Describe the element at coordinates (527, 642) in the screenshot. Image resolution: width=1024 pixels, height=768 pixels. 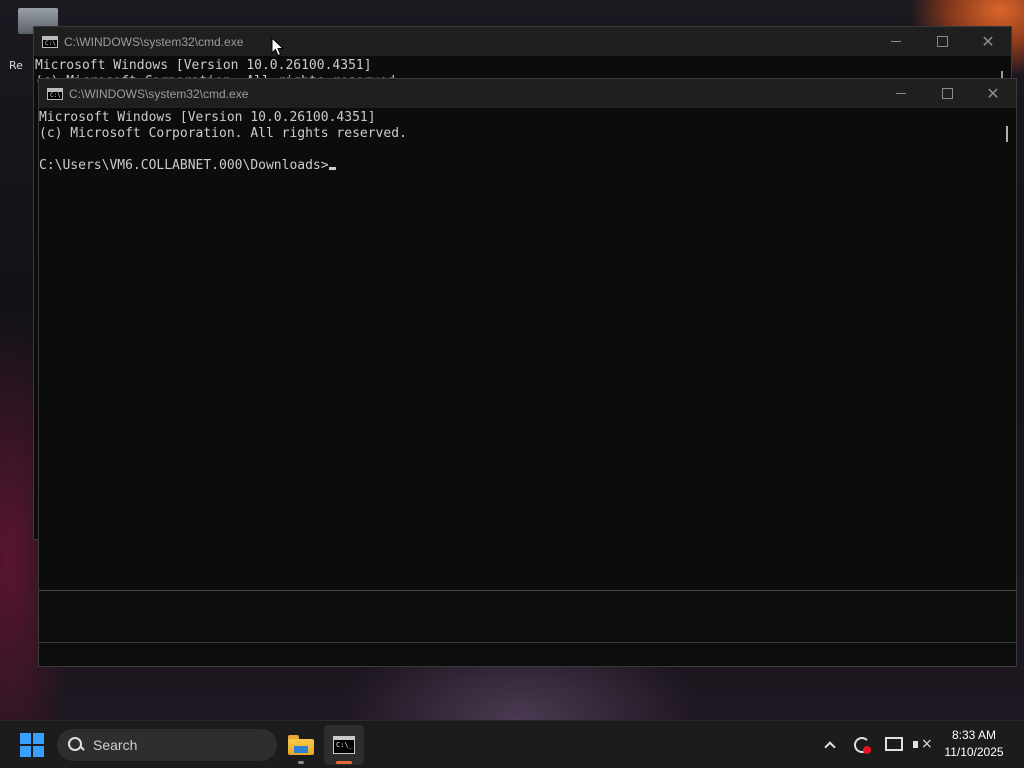
I see `pane-divider` at that location.